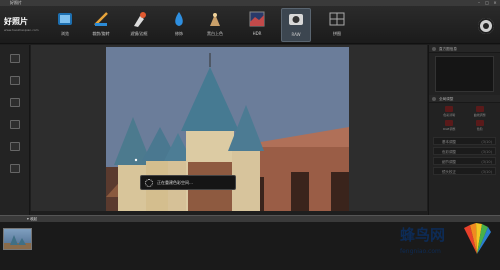  Describe the element at coordinates (16, 21) in the screenshot. I see `logo-text: 好照片` at that location.